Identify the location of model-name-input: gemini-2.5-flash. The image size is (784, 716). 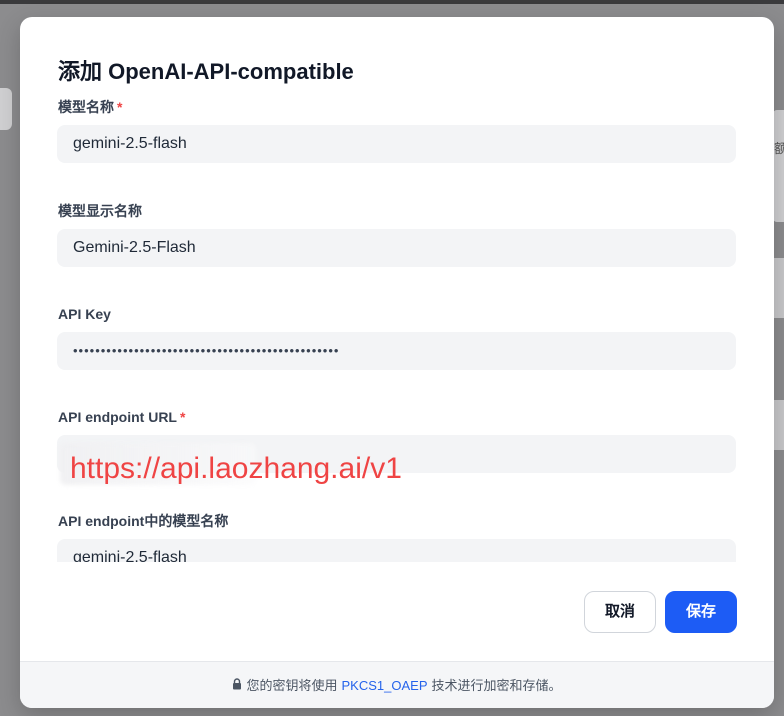
(396, 144).